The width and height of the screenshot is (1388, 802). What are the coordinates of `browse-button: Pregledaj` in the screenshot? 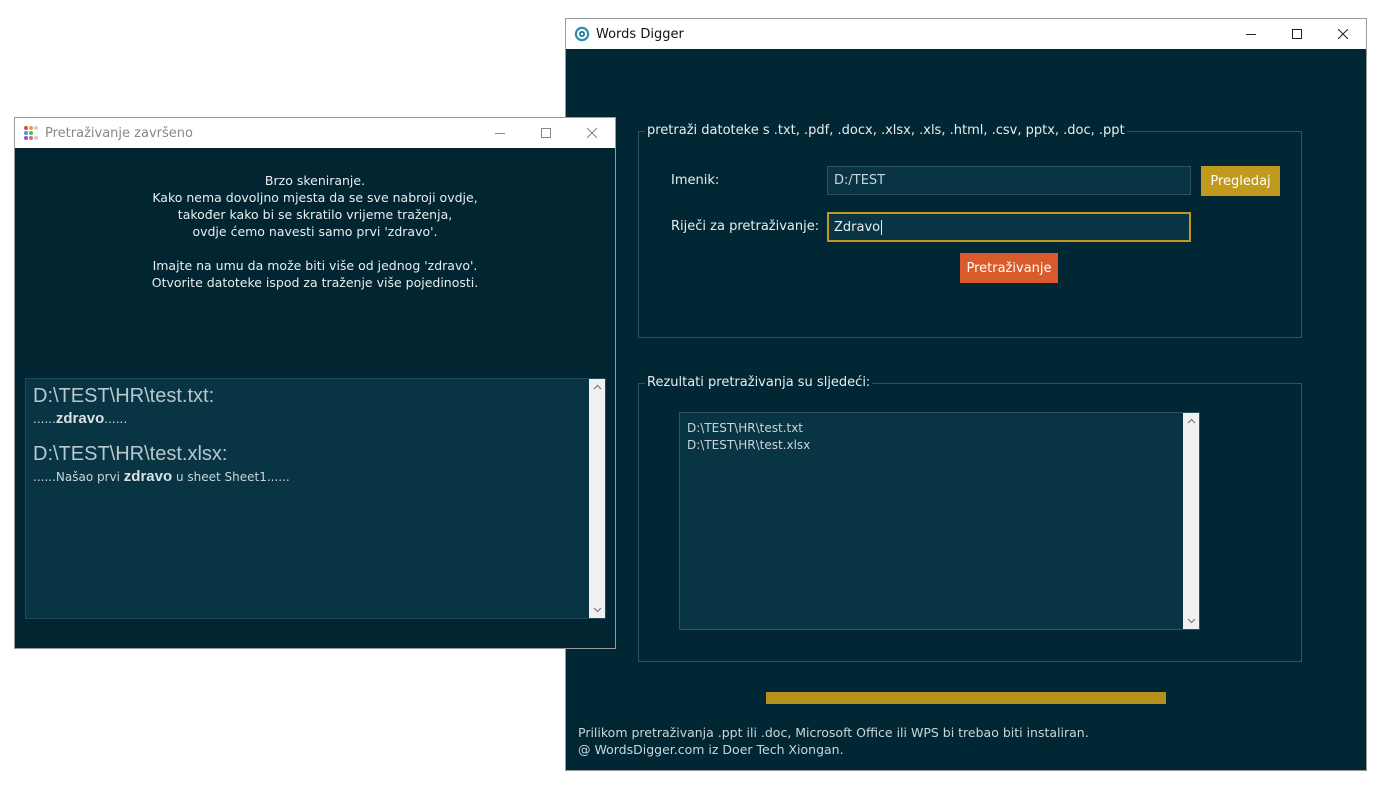 It's located at (1240, 181).